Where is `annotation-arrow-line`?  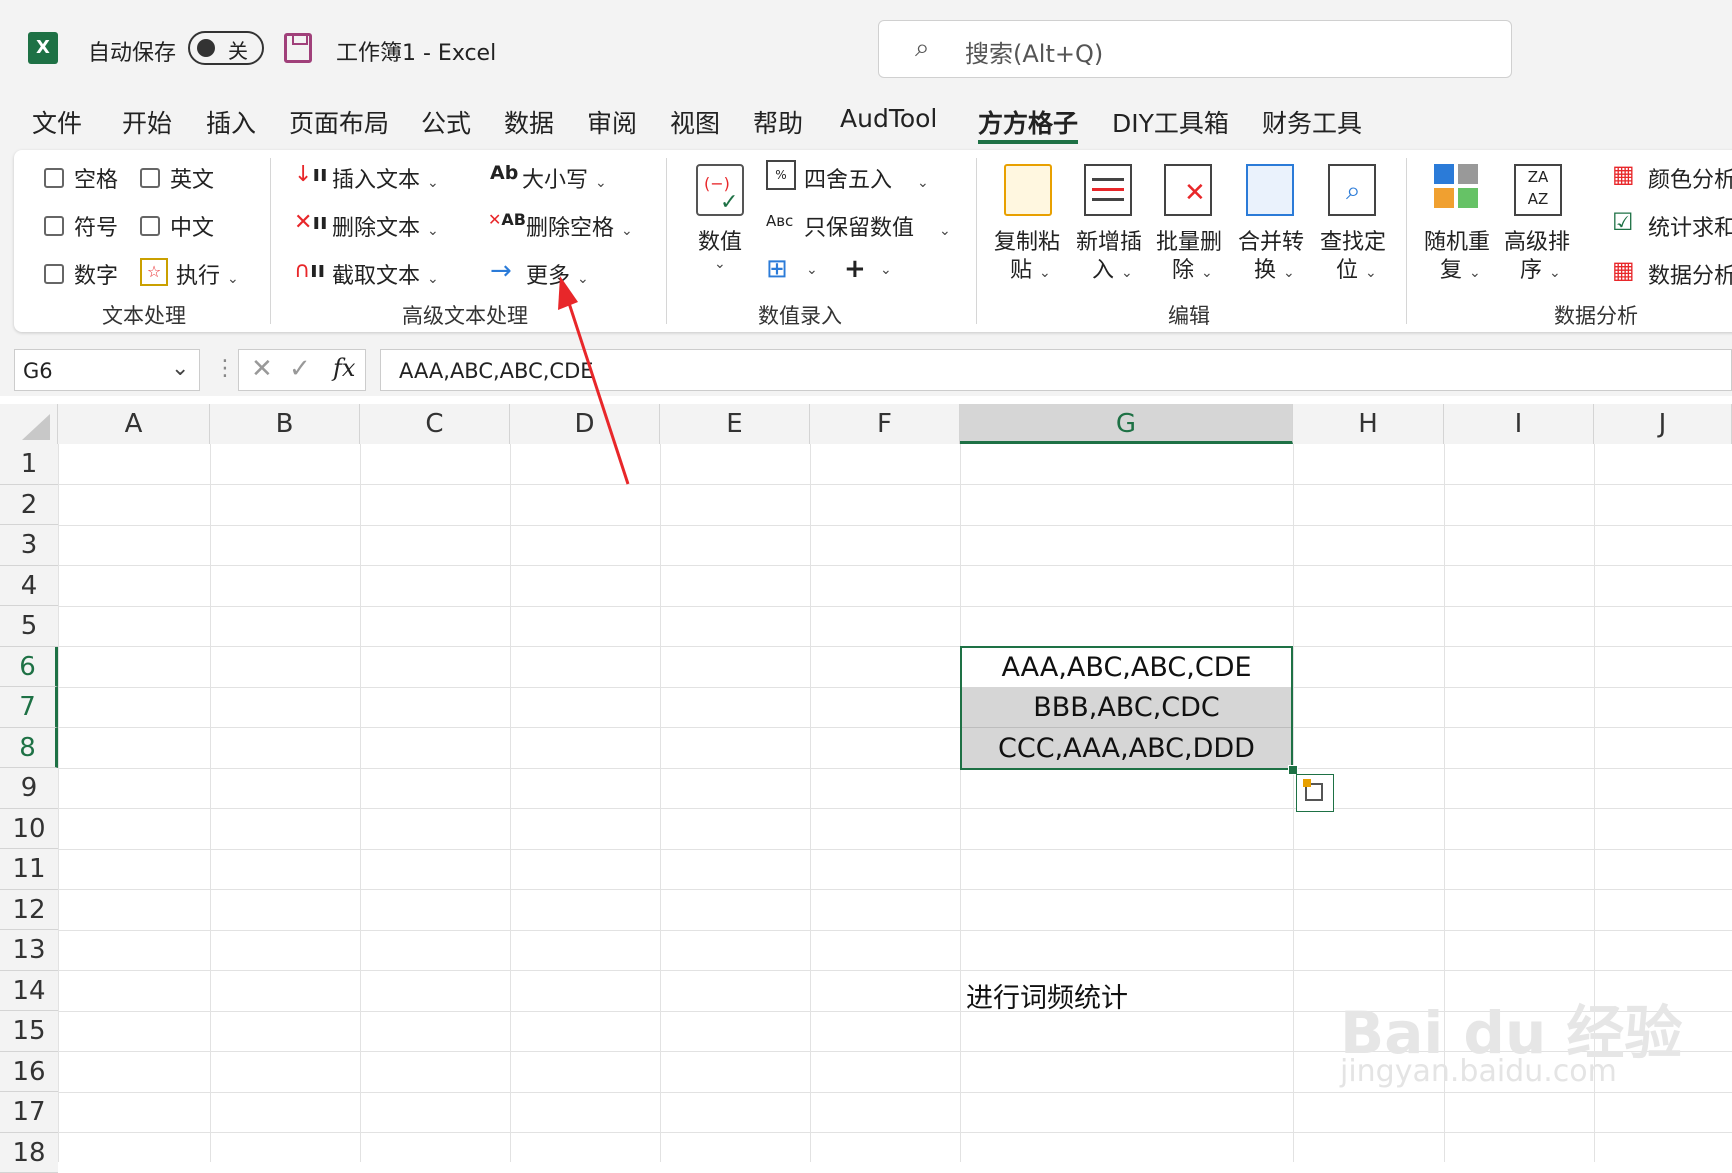 annotation-arrow-line is located at coordinates (598, 392).